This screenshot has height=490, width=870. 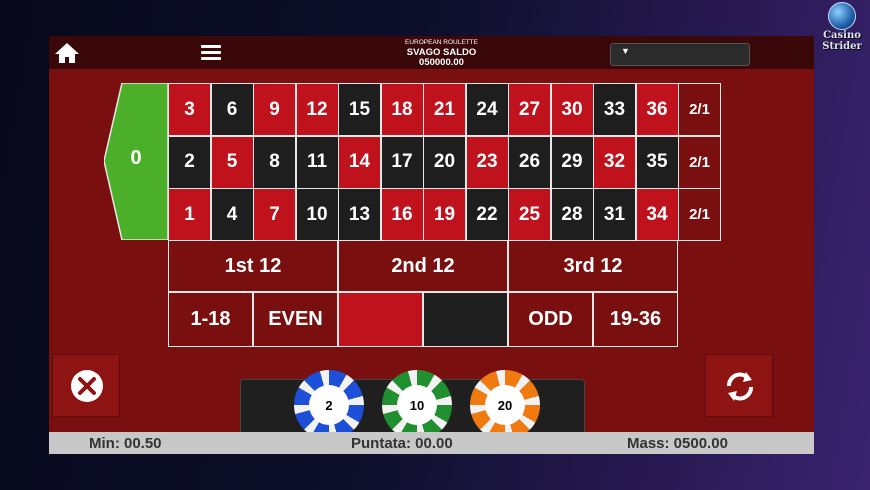 What do you see at coordinates (189, 162) in the screenshot?
I see `number-cell: 2` at bounding box center [189, 162].